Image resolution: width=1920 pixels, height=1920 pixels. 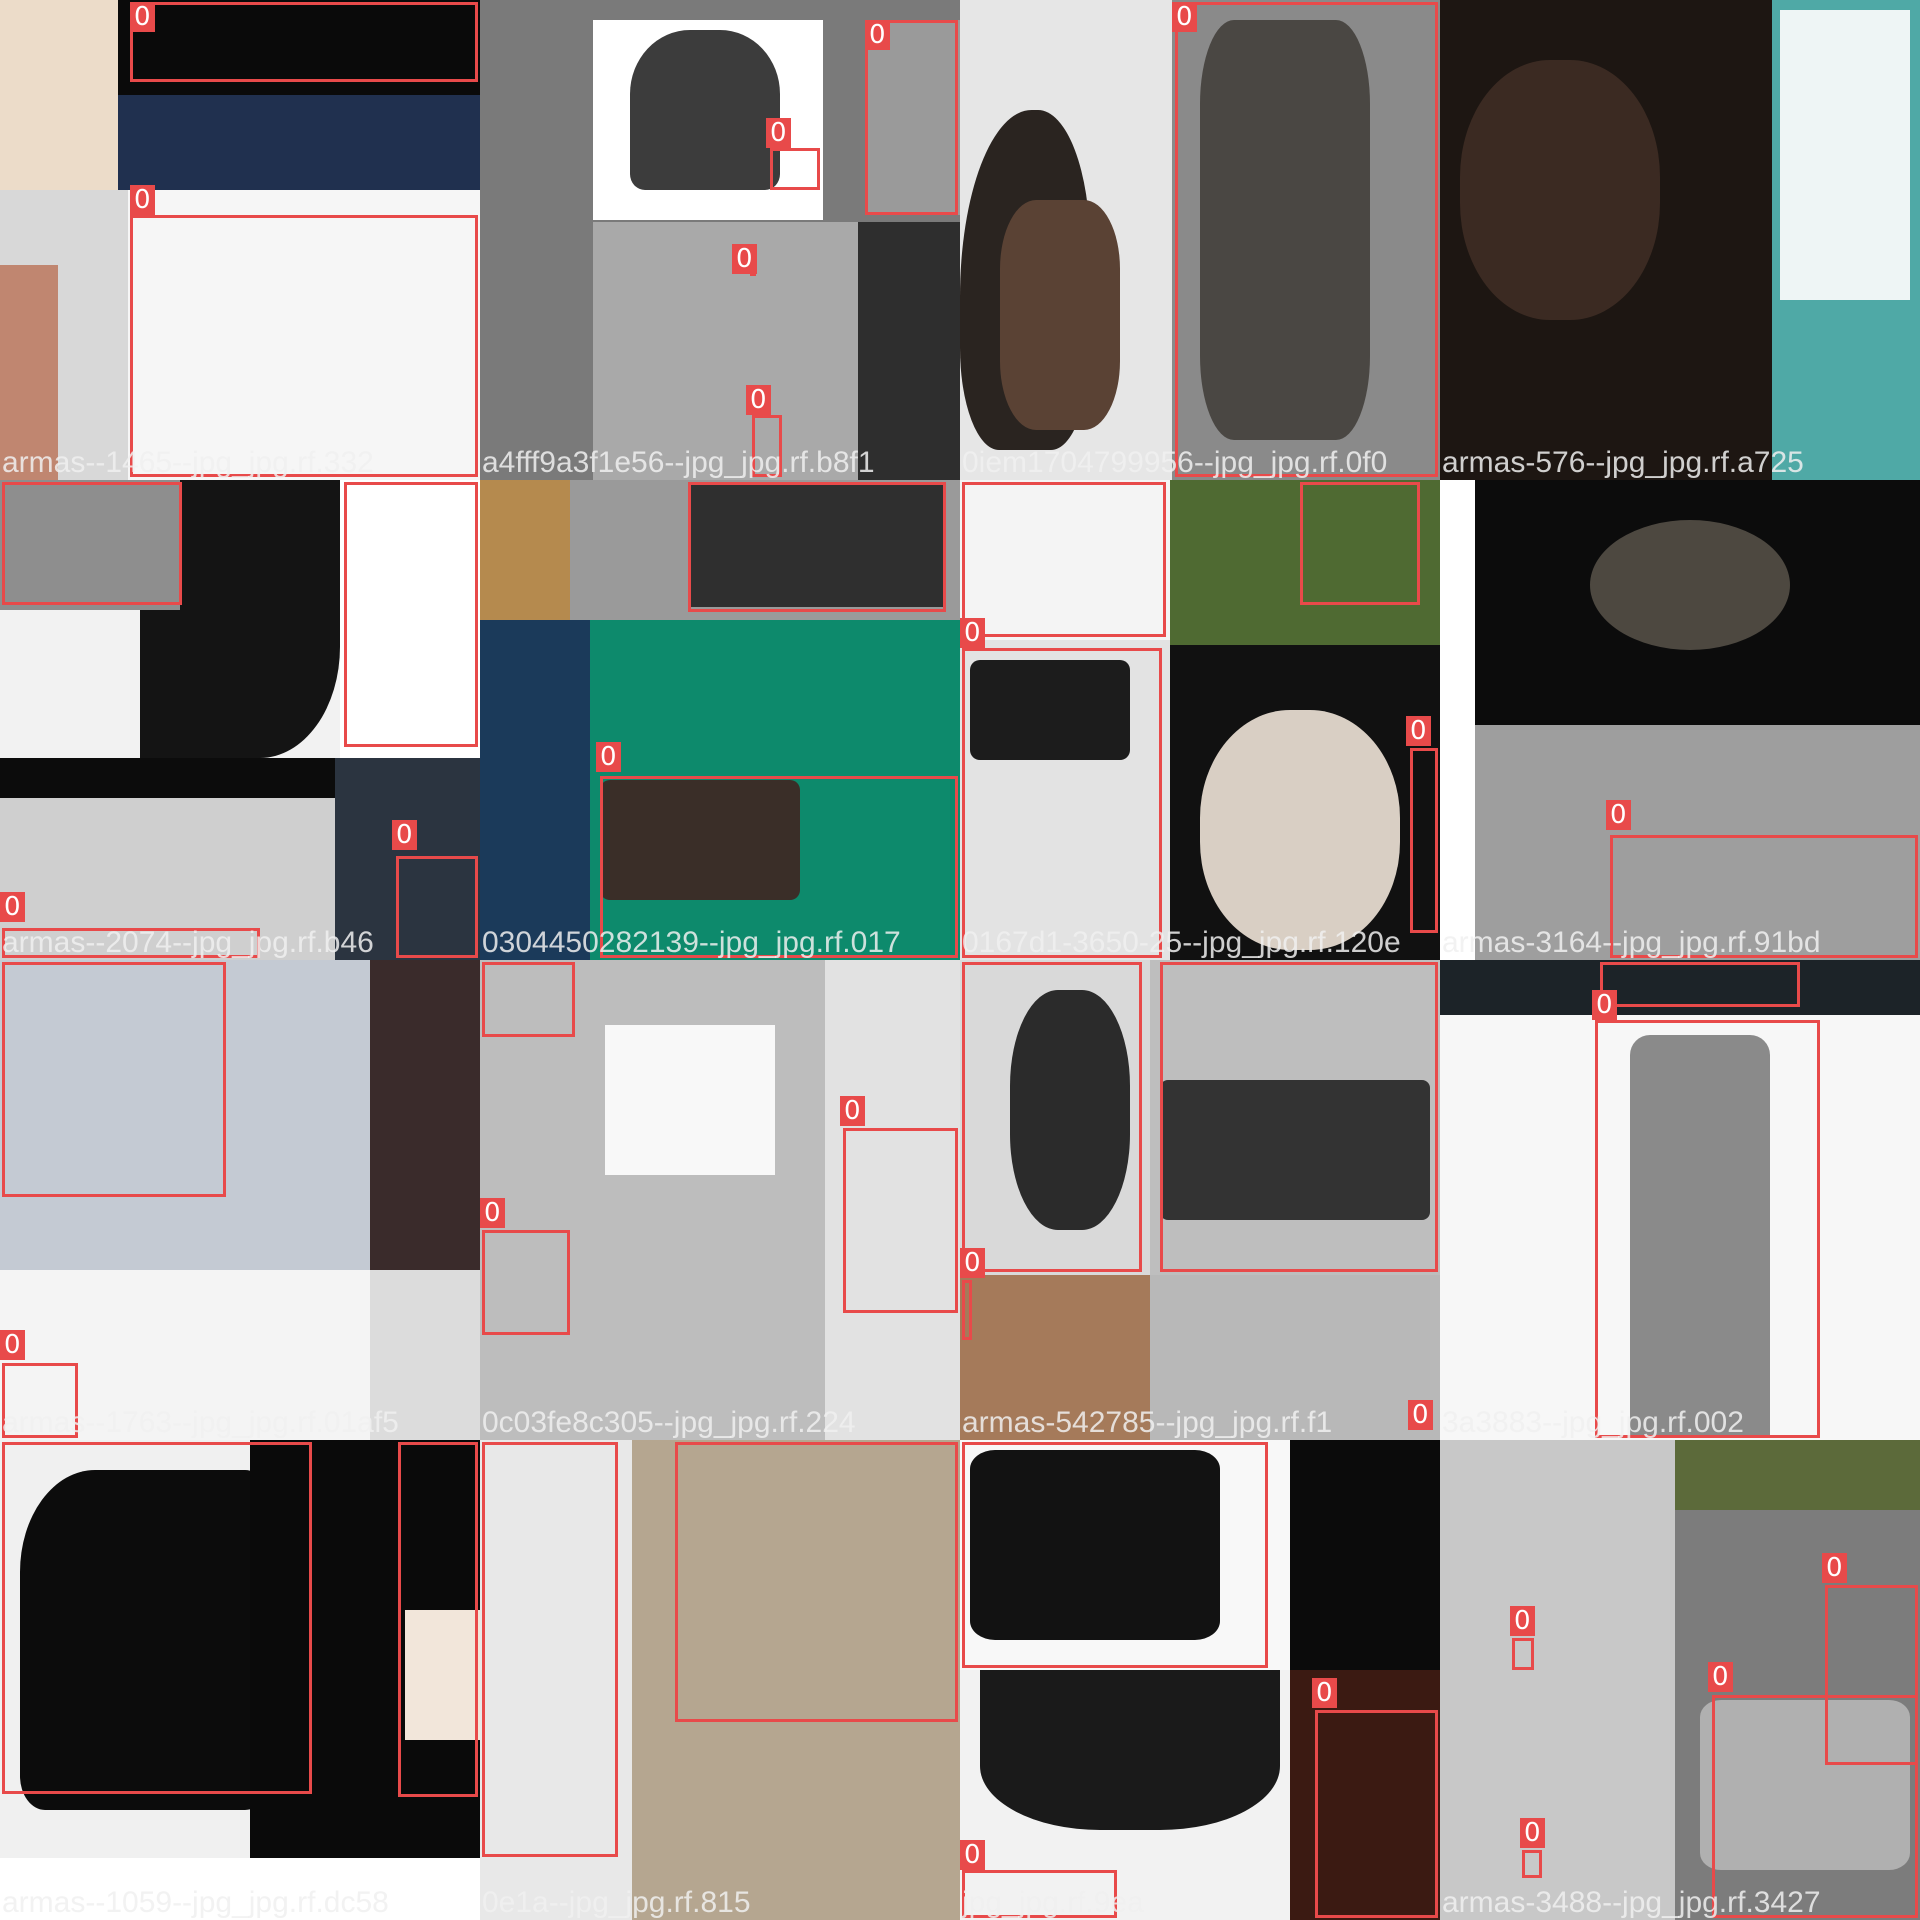 I want to click on mosaic-tile: 0 0 0e1a--jpg_jpg.rf.815, so click(x=720, y=1680).